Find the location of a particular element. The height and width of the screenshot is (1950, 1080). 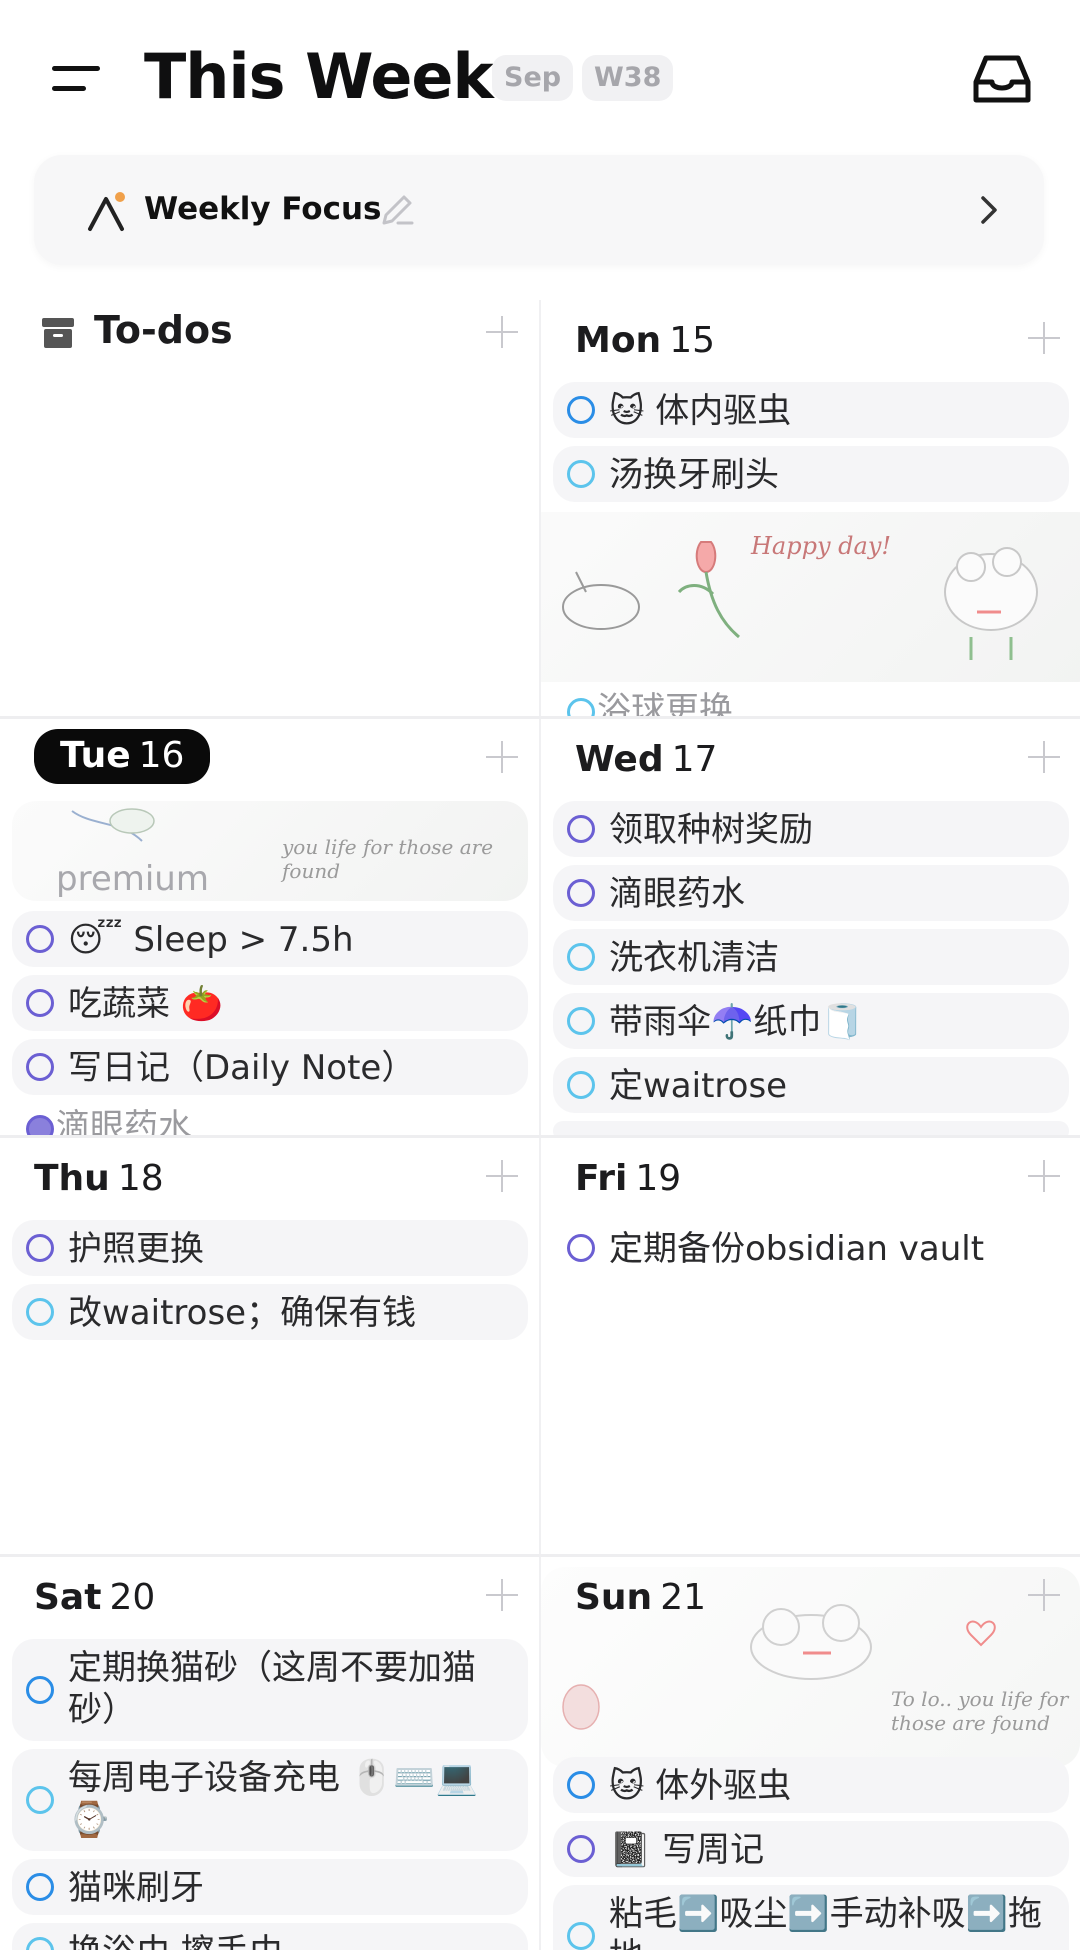

task-label: 📓 写周记 is located at coordinates (687, 1850).